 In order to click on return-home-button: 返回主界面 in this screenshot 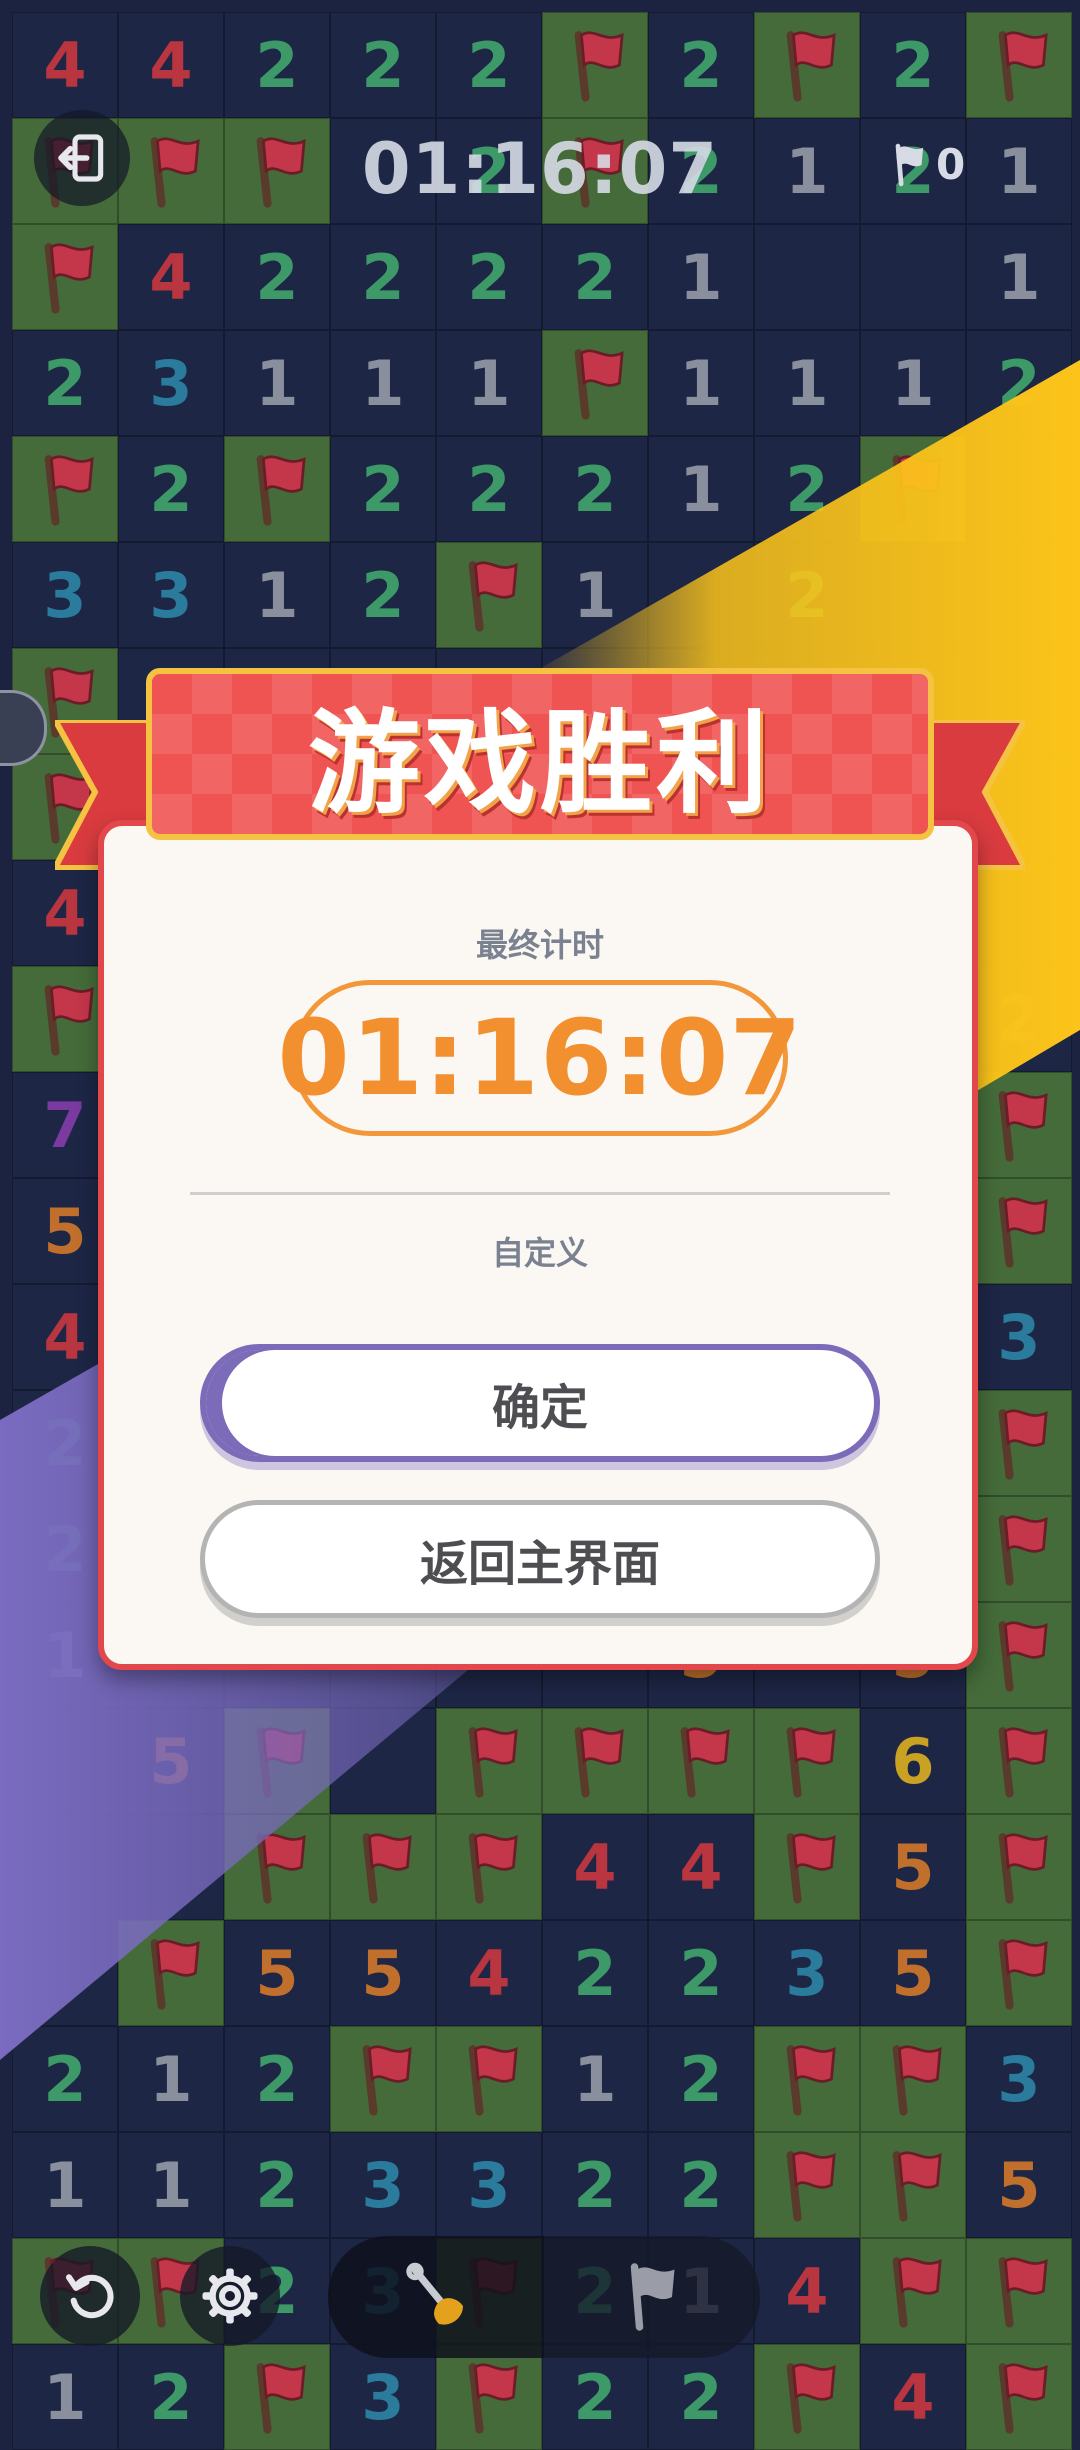, I will do `click(540, 1559)`.